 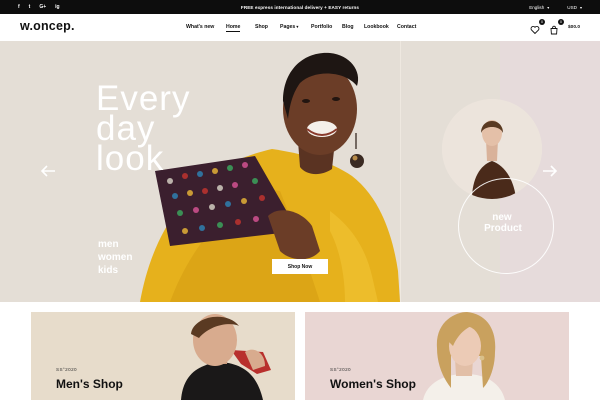 I want to click on wishlist-button: 0, so click(x=537, y=27).